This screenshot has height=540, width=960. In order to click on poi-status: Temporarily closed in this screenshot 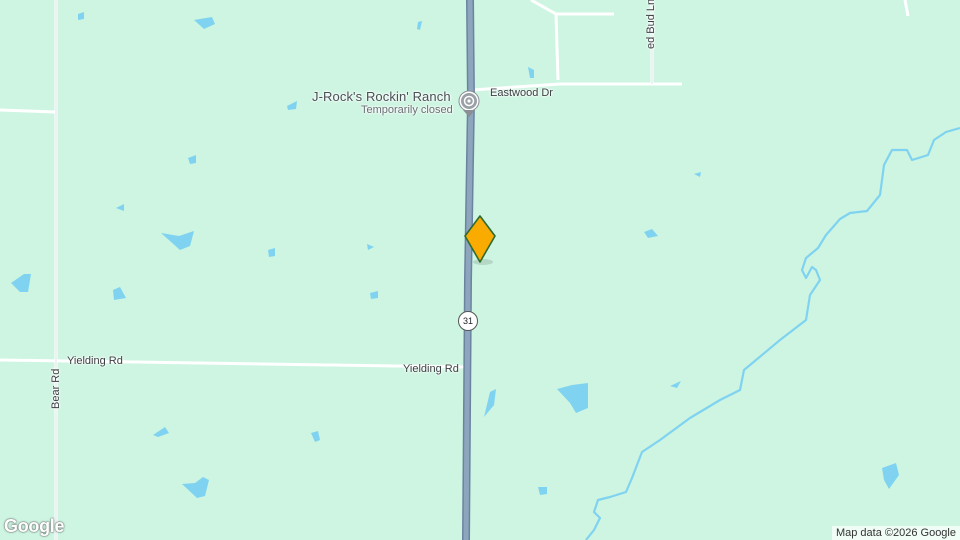, I will do `click(407, 110)`.